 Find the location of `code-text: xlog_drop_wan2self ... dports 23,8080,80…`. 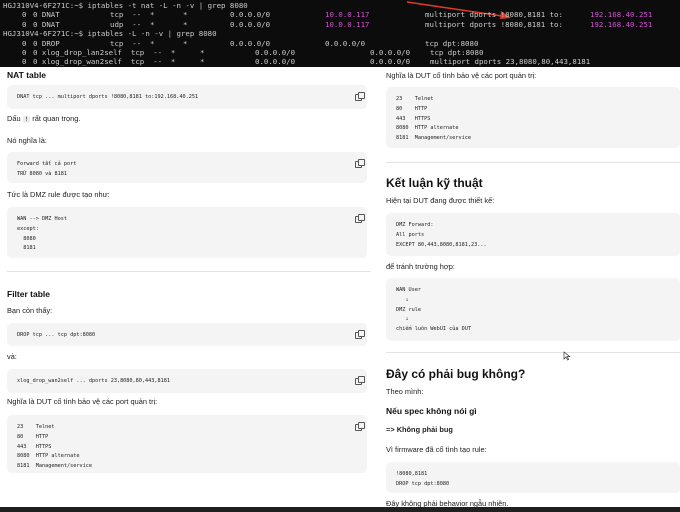

code-text: xlog_drop_wan2self ... dports 23,8080,80… is located at coordinates (94, 381).